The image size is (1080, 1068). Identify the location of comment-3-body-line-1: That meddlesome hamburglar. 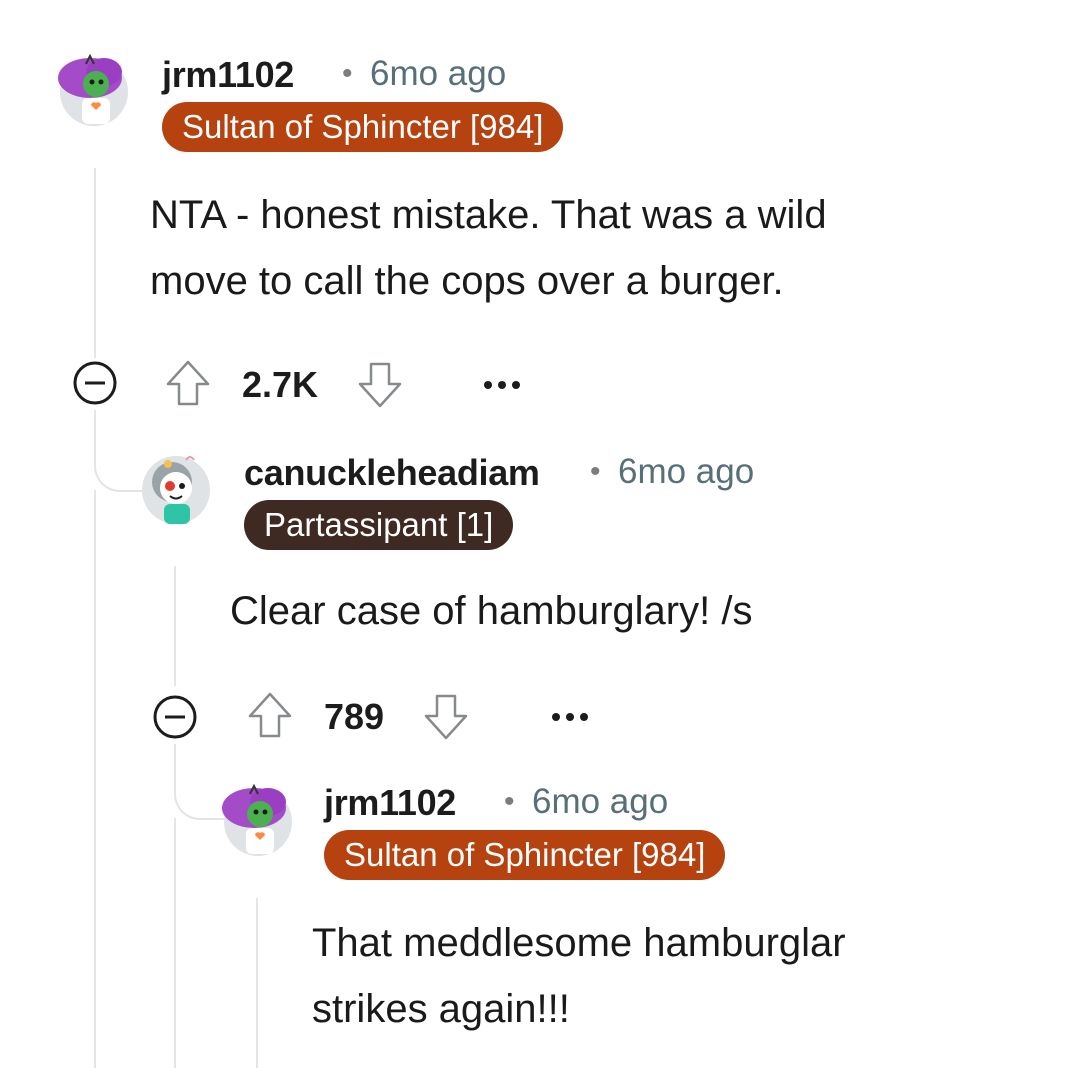
(579, 943).